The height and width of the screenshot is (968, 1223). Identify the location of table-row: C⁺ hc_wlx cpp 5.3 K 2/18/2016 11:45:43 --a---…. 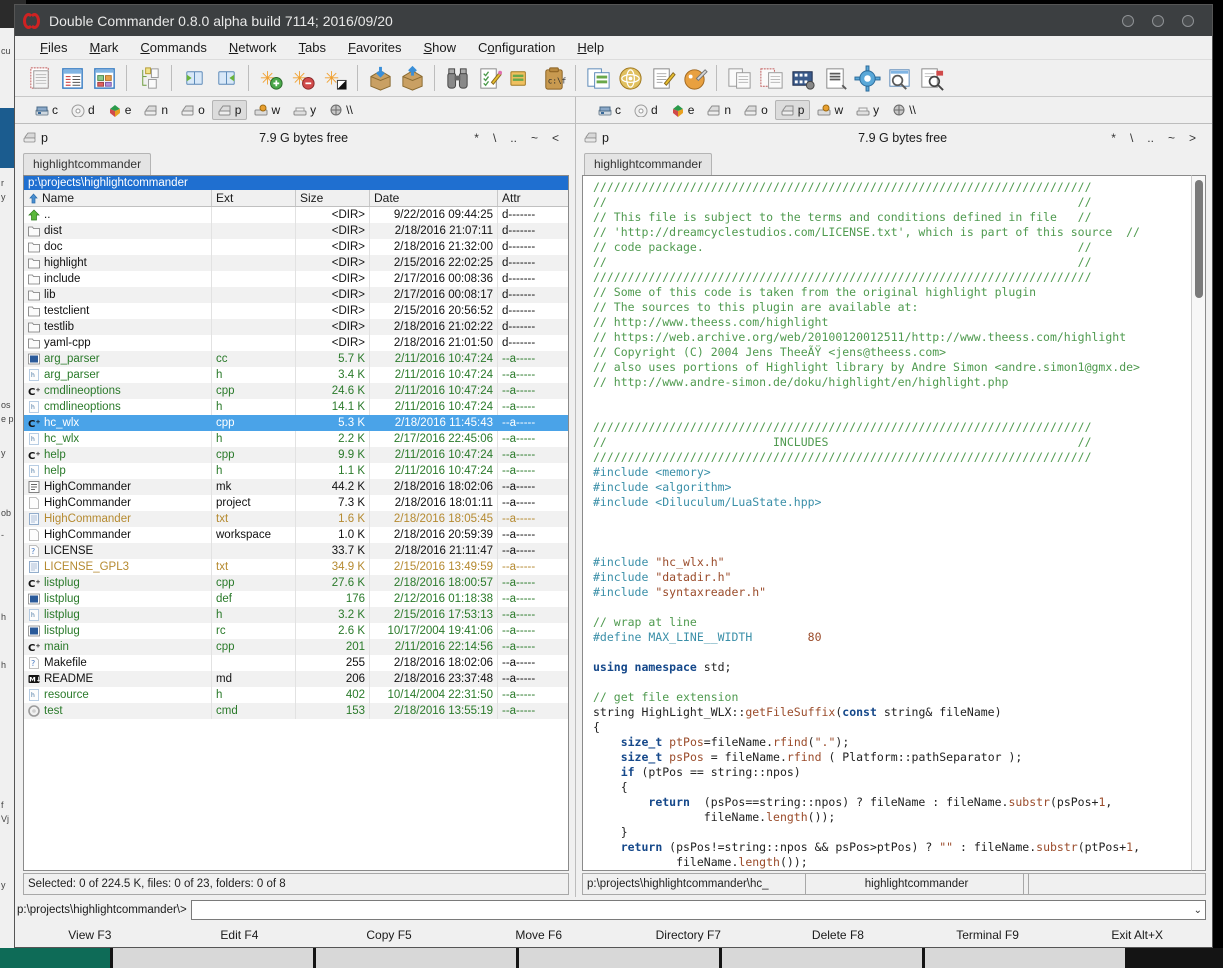
(296, 423).